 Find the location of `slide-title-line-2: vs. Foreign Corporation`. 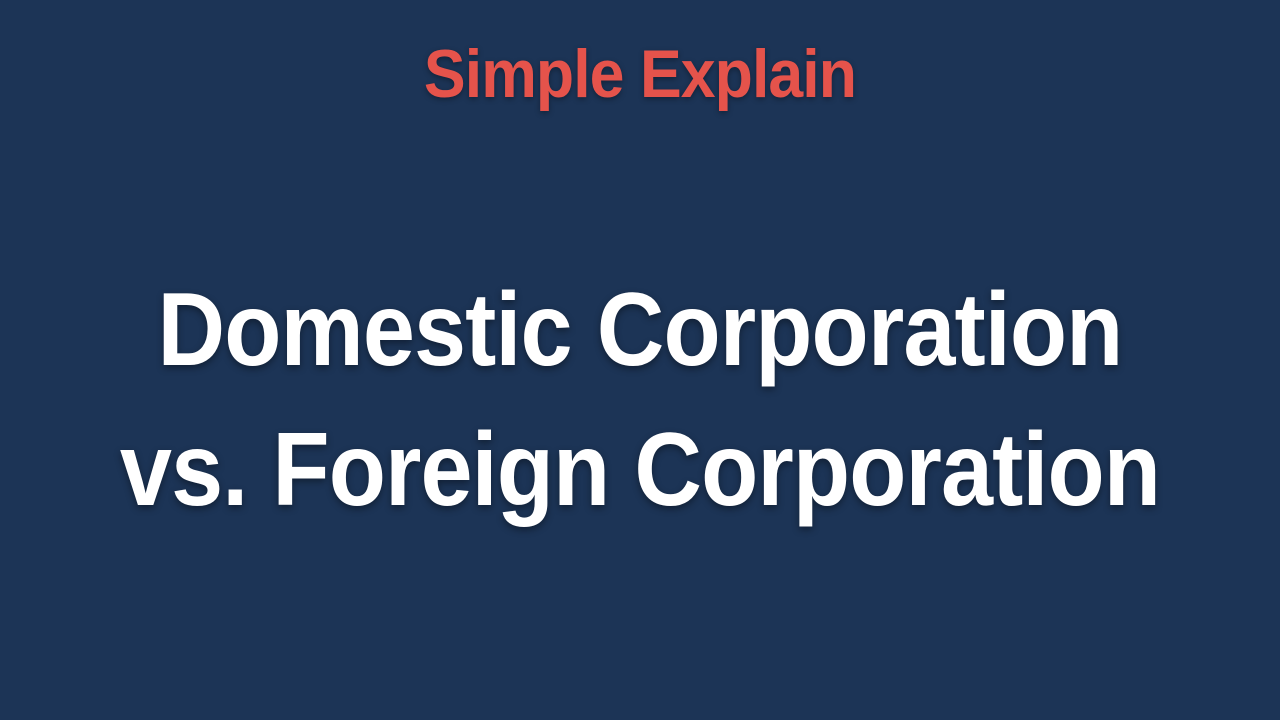

slide-title-line-2: vs. Foreign Corporation is located at coordinates (640, 470).